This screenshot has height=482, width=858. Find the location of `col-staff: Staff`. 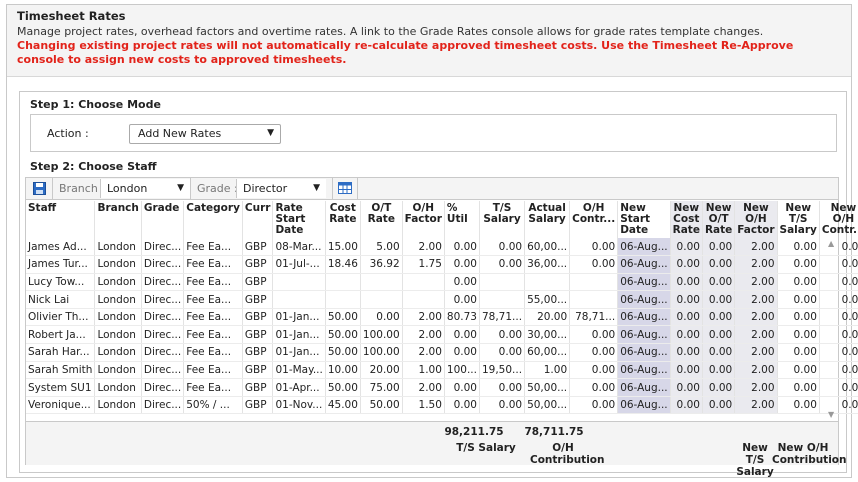

col-staff: Staff is located at coordinates (61, 219).